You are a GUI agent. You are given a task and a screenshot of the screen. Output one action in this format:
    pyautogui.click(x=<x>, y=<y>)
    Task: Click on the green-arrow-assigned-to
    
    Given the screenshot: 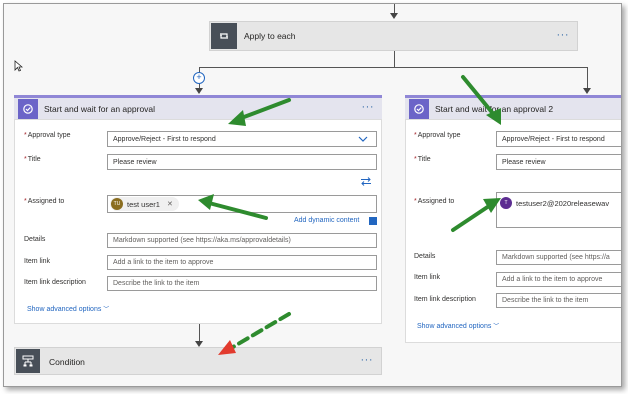 What is the action you would take?
    pyautogui.click(x=233, y=207)
    